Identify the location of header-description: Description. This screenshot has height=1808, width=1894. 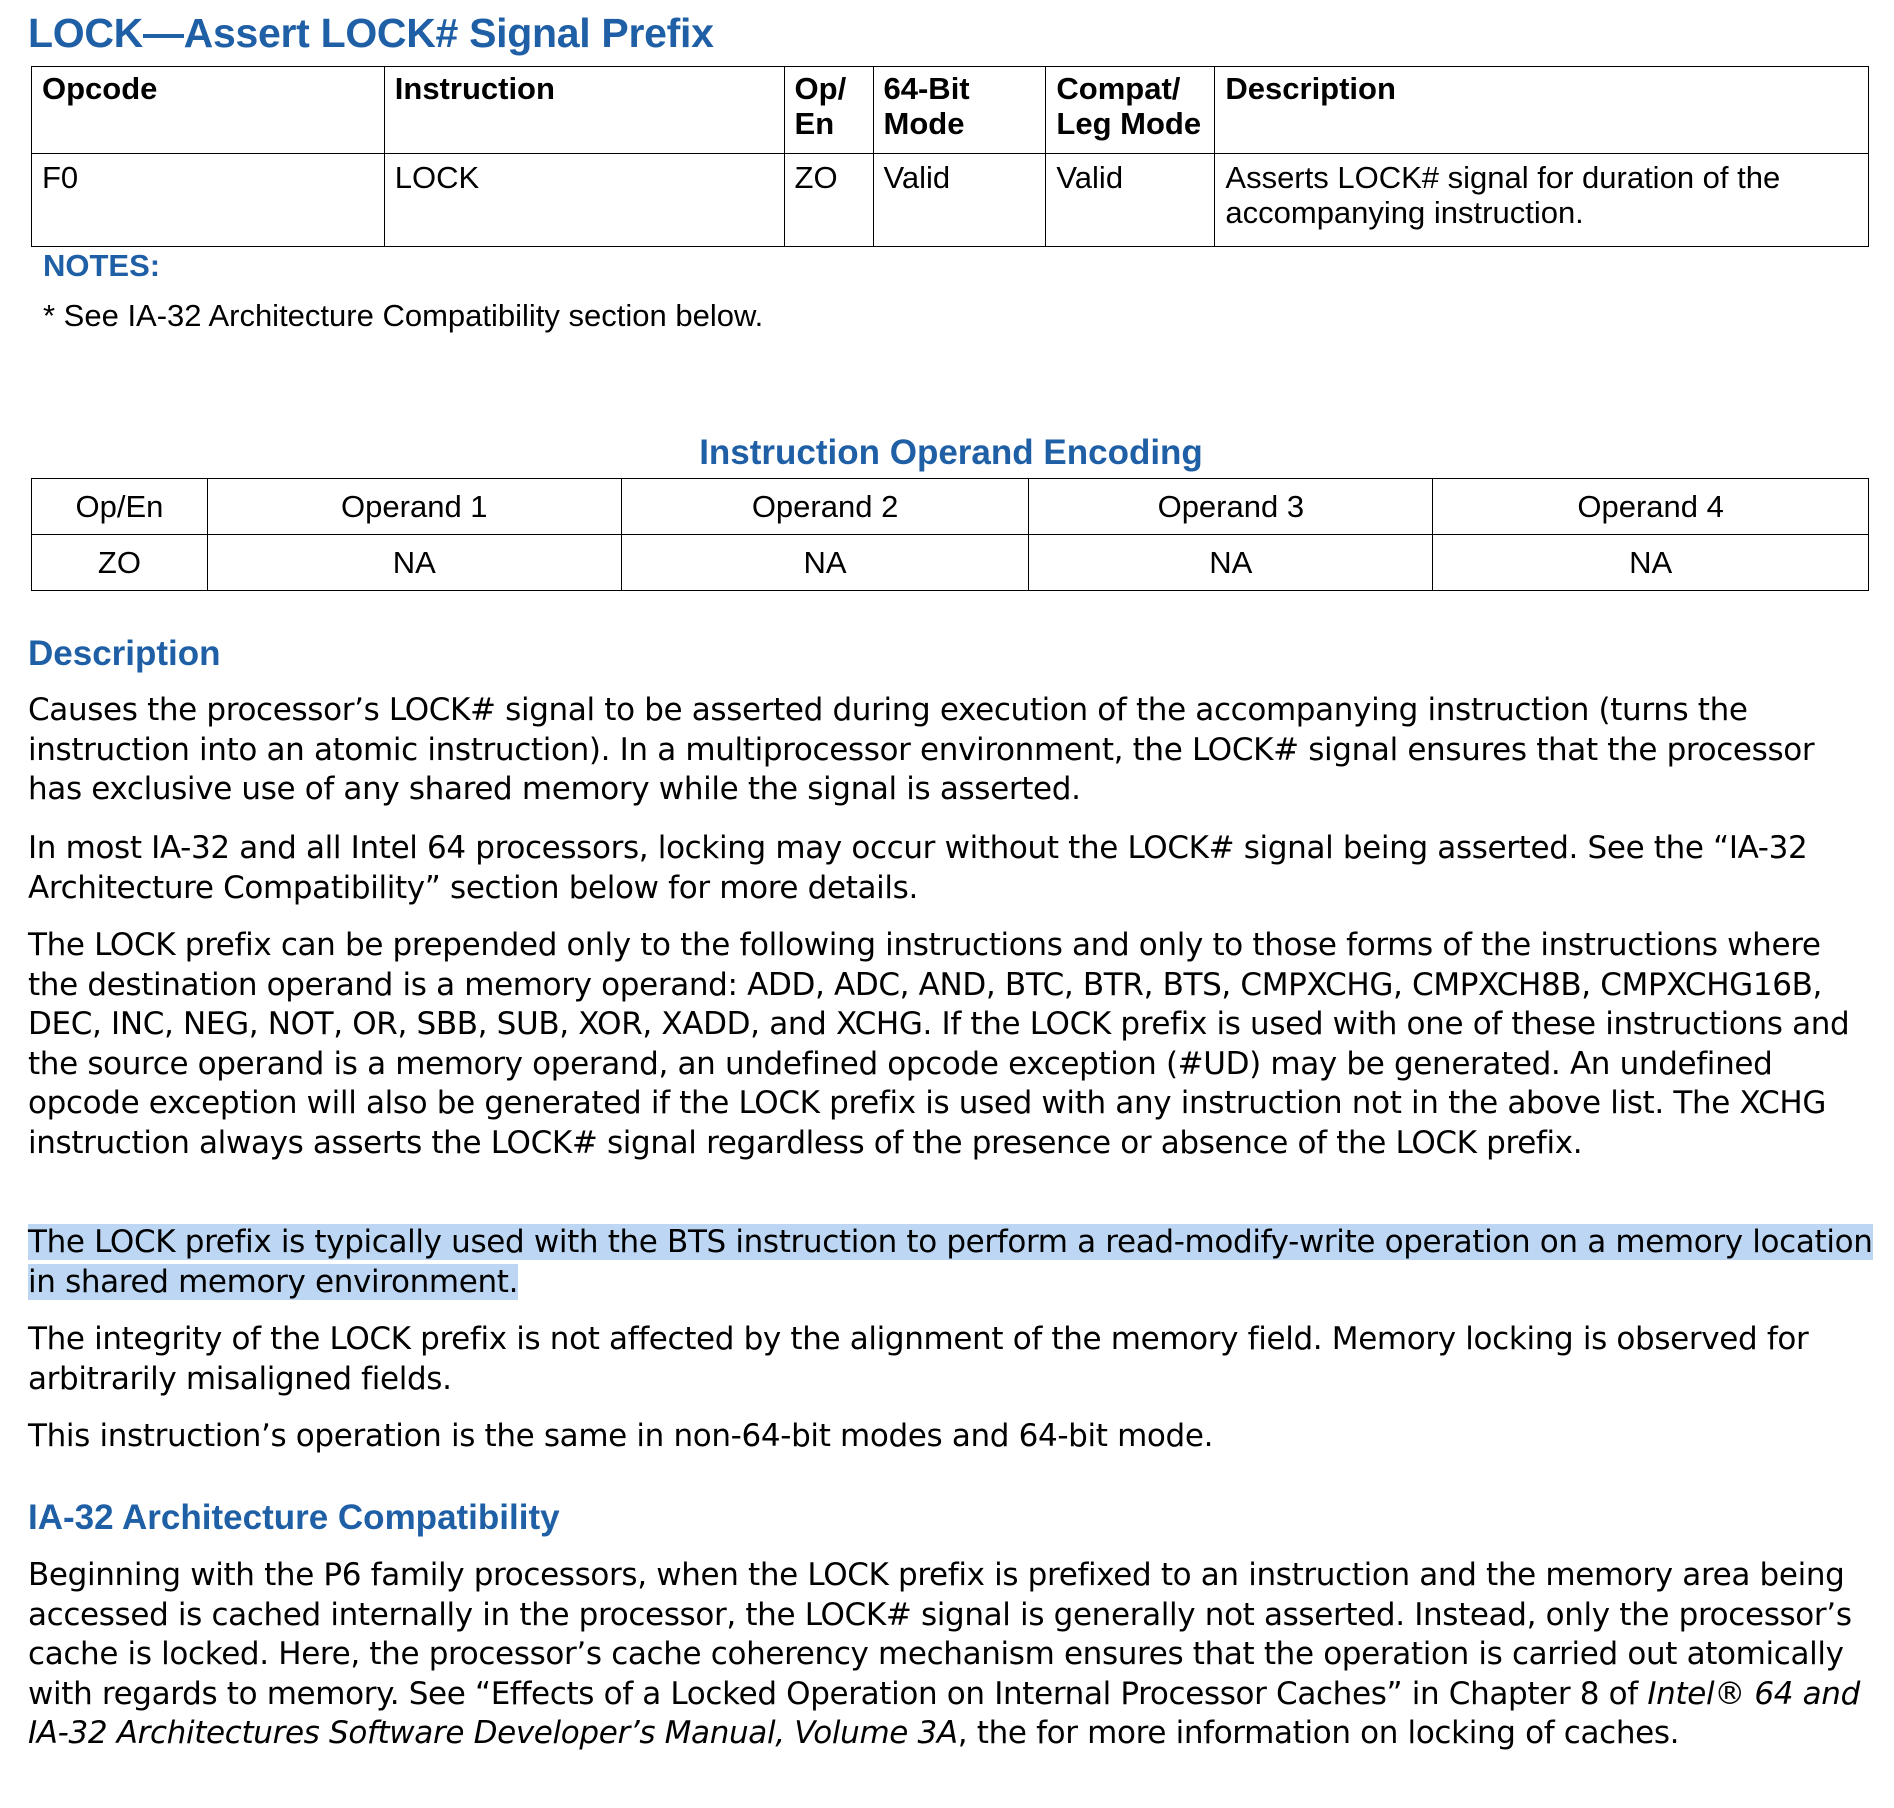
(1541, 110).